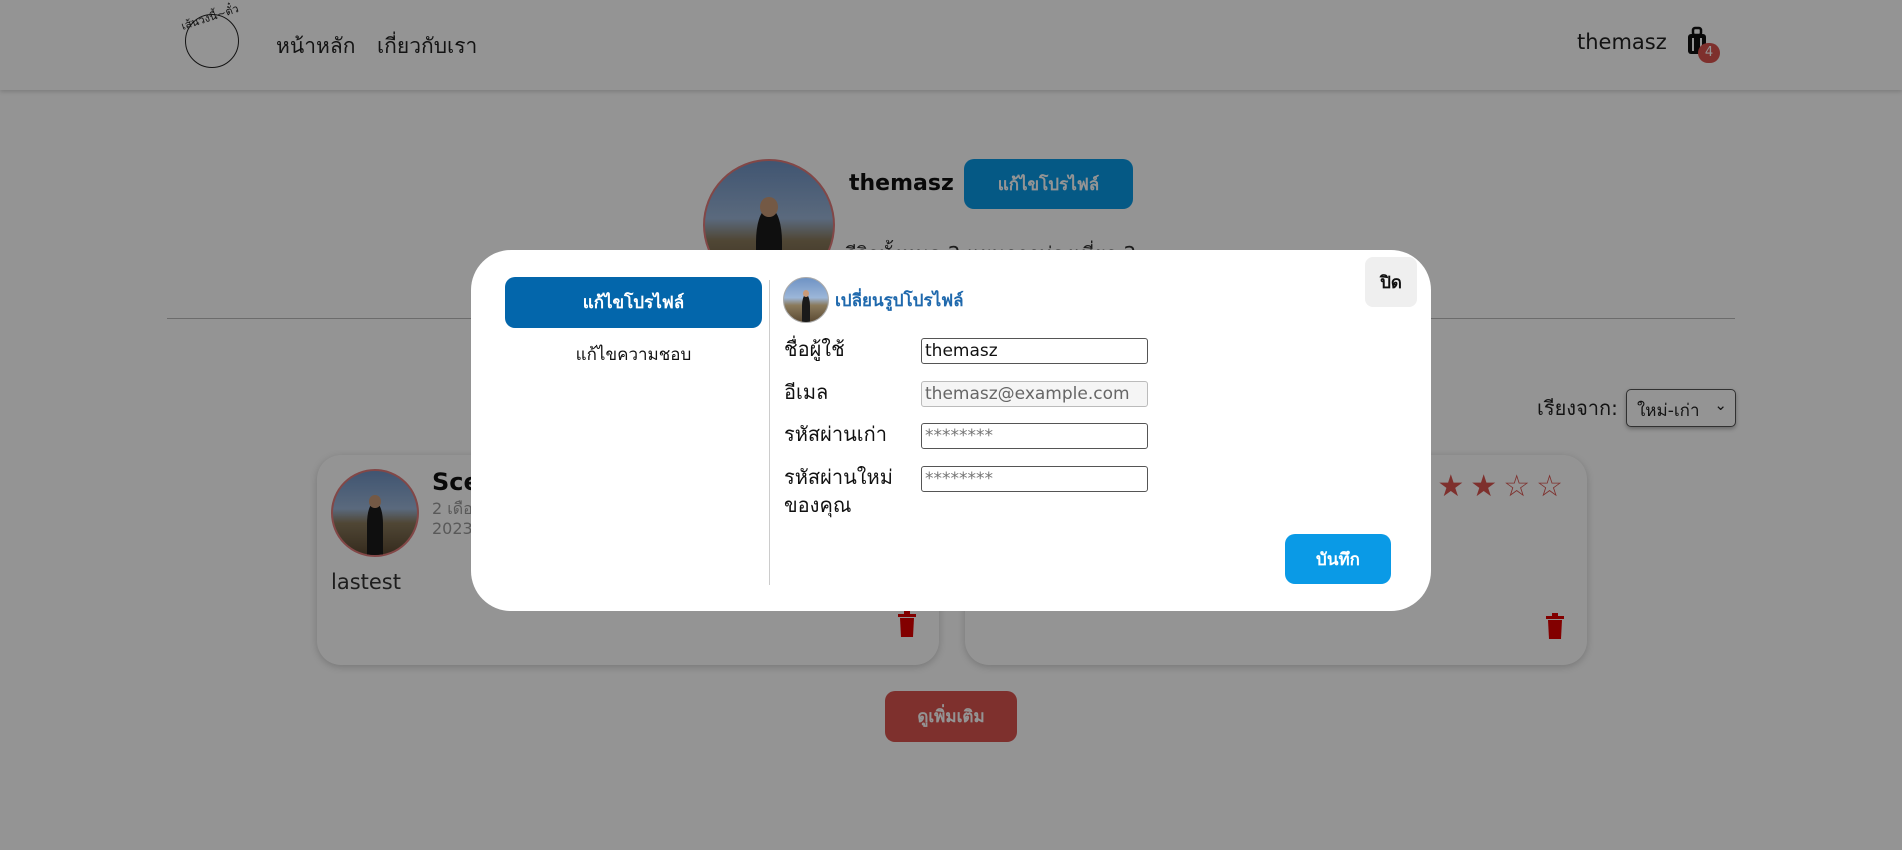  What do you see at coordinates (806, 392) in the screenshot?
I see `email-label: อีเมล` at bounding box center [806, 392].